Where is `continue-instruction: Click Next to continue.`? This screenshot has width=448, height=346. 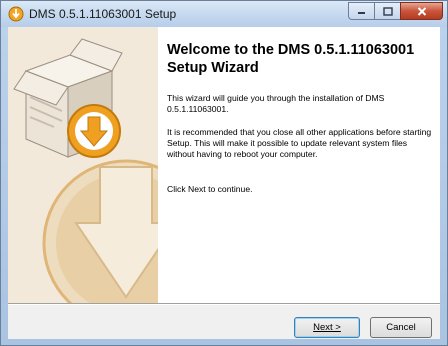
continue-instruction: Click Next to continue. is located at coordinates (210, 189).